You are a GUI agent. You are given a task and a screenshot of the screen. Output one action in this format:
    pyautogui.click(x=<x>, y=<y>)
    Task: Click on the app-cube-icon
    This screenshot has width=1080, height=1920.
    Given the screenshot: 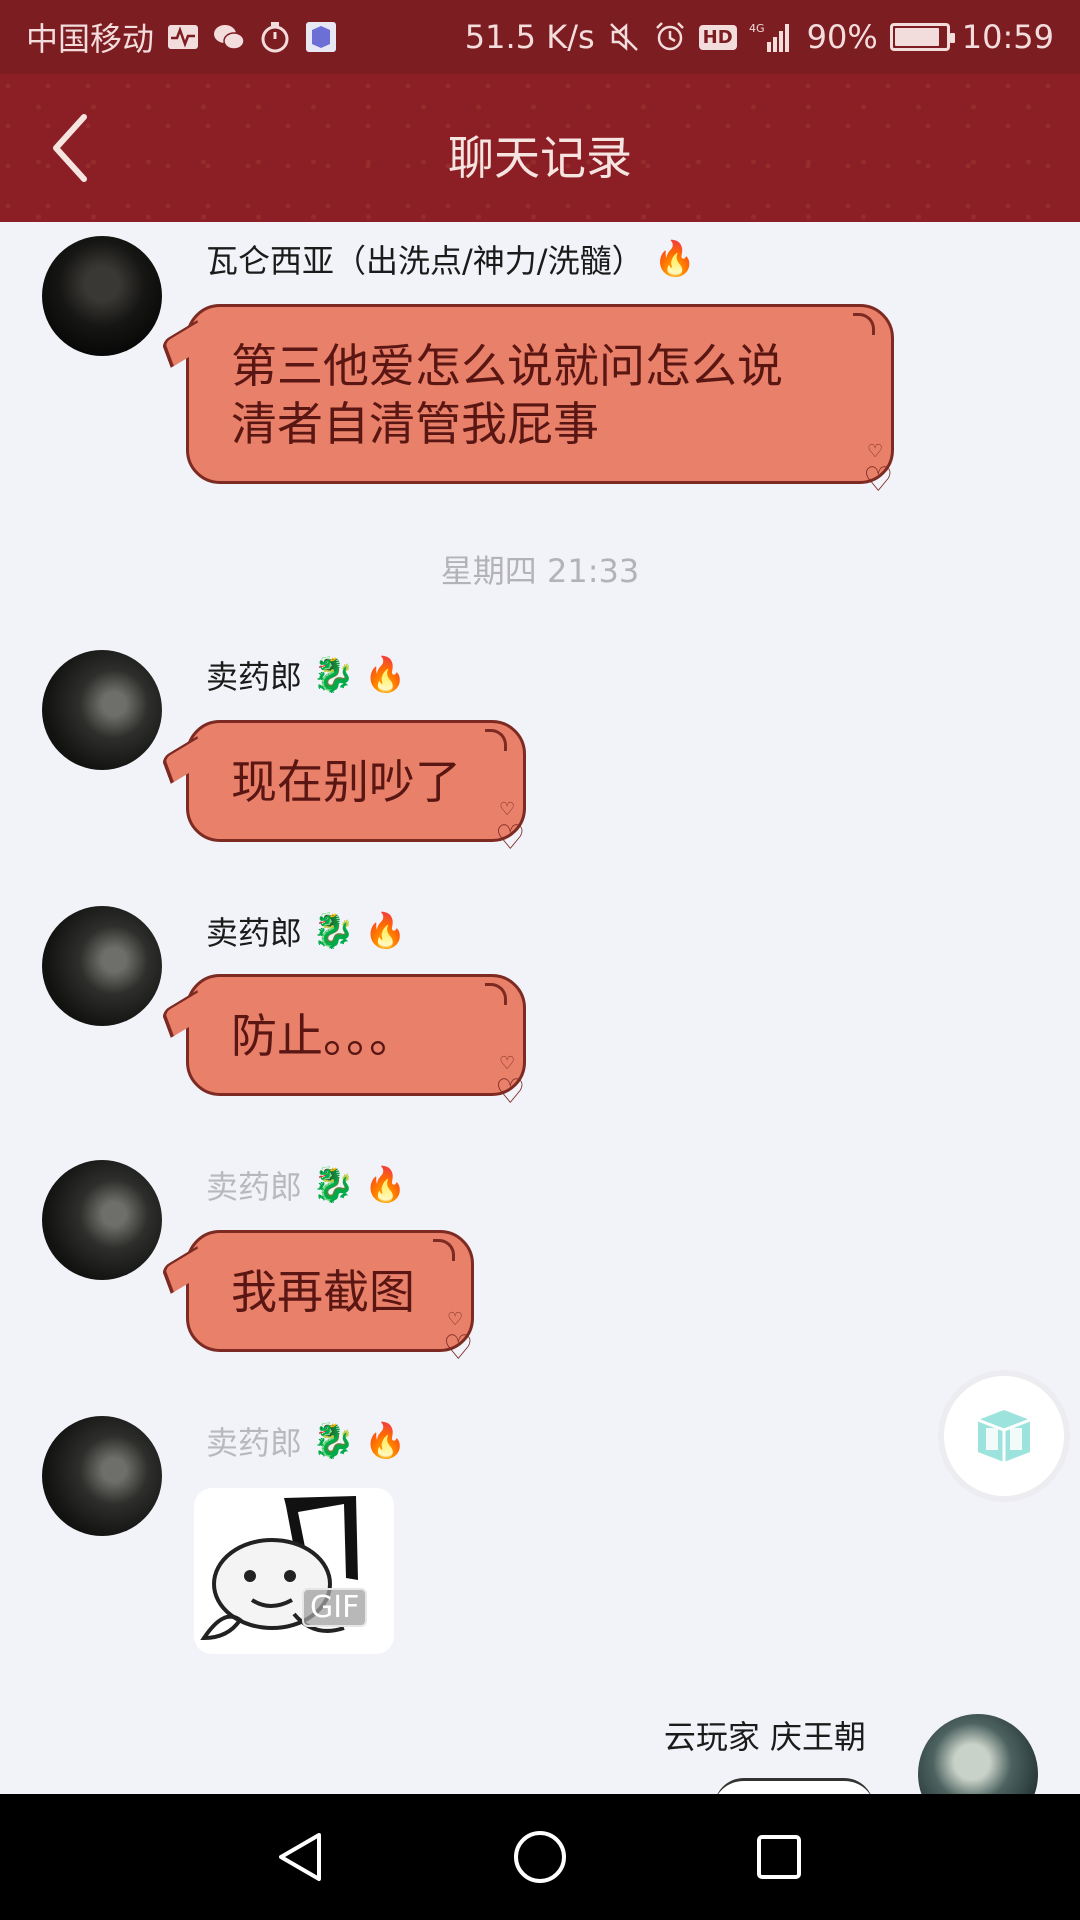 What is the action you would take?
    pyautogui.click(x=321, y=37)
    